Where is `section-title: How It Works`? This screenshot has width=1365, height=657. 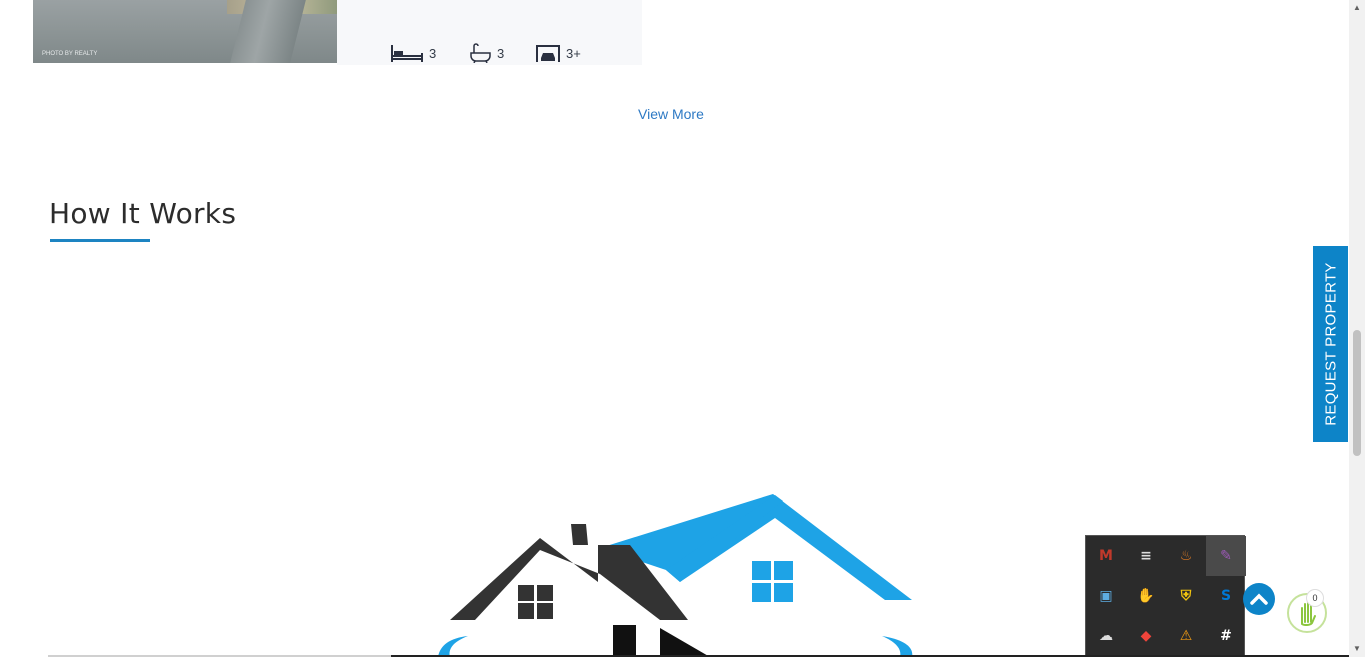 section-title: How It Works is located at coordinates (143, 213).